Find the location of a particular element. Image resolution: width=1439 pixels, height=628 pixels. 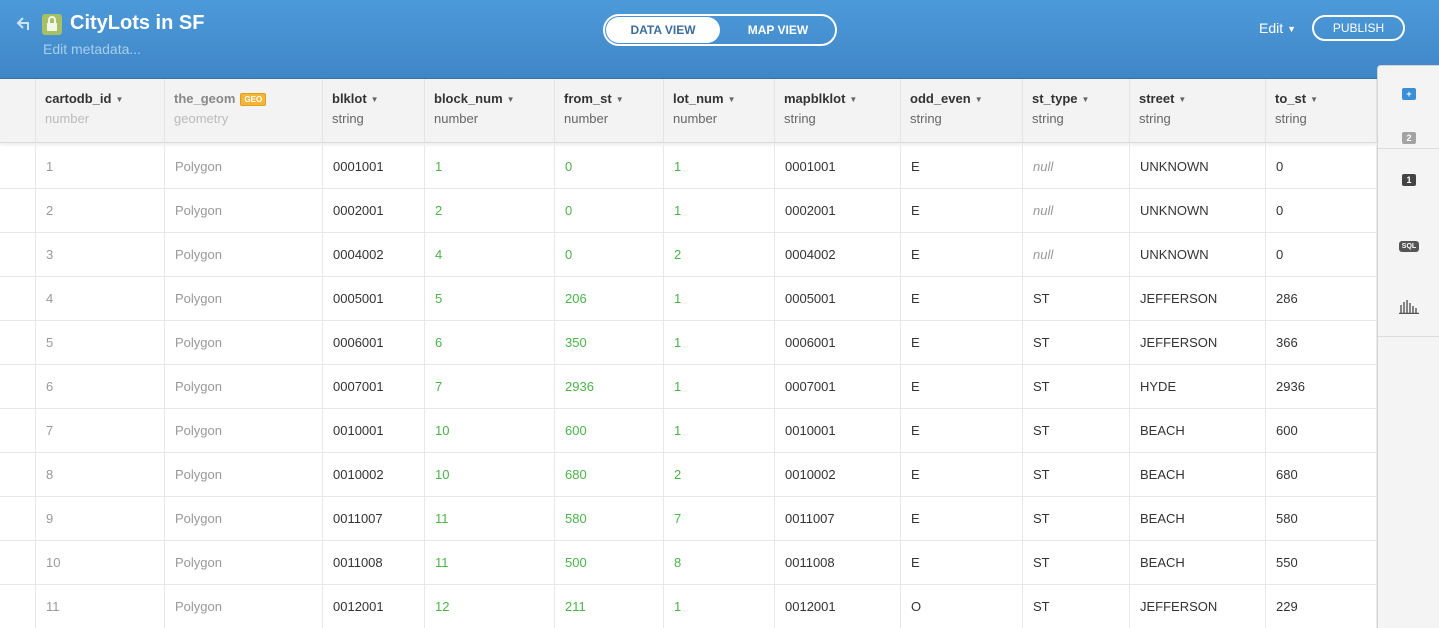

table-cell-cartodb-id: 6 is located at coordinates (100, 387).